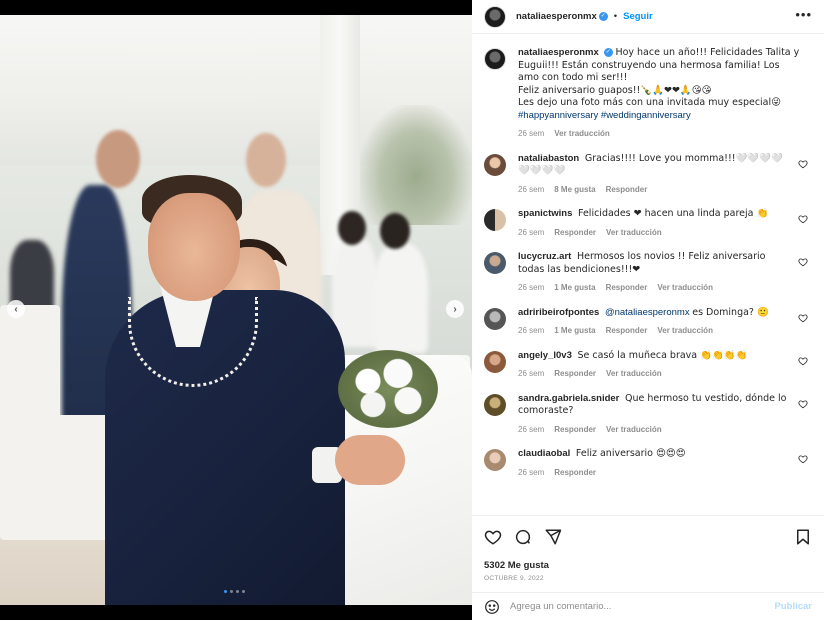 Image resolution: width=824 pixels, height=620 pixels. Describe the element at coordinates (492, 607) in the screenshot. I see `emoji-smiley-icon` at that location.